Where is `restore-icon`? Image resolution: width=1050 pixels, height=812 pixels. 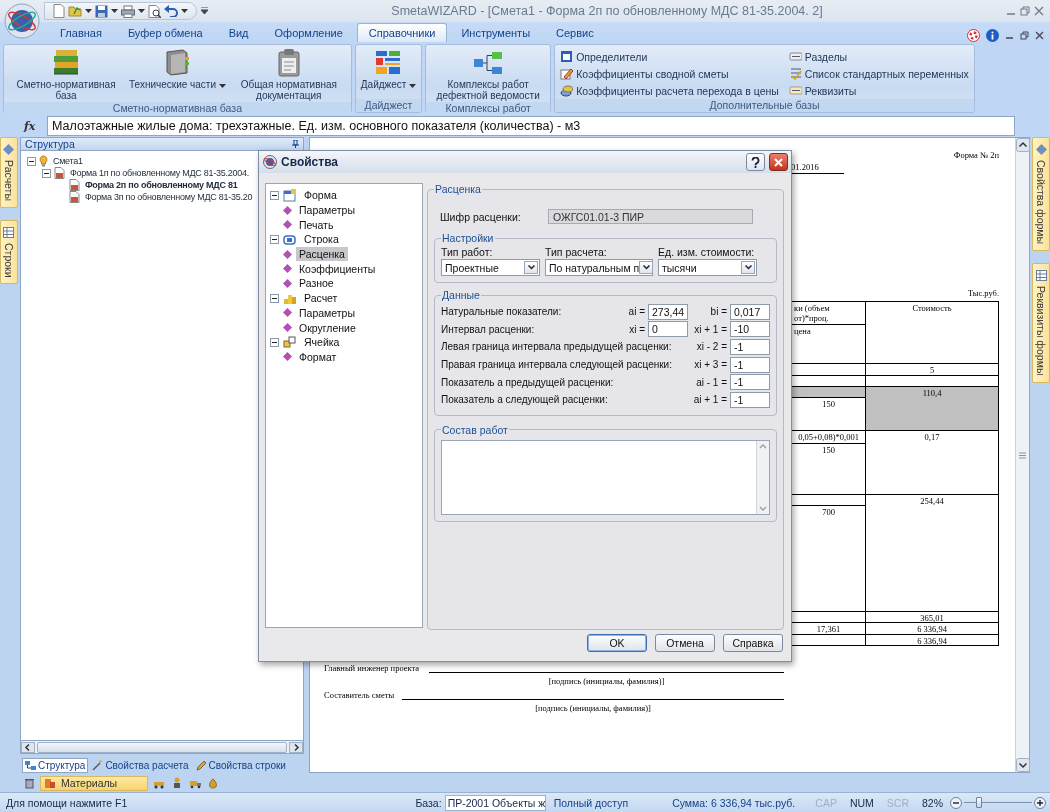
restore-icon is located at coordinates (1024, 35).